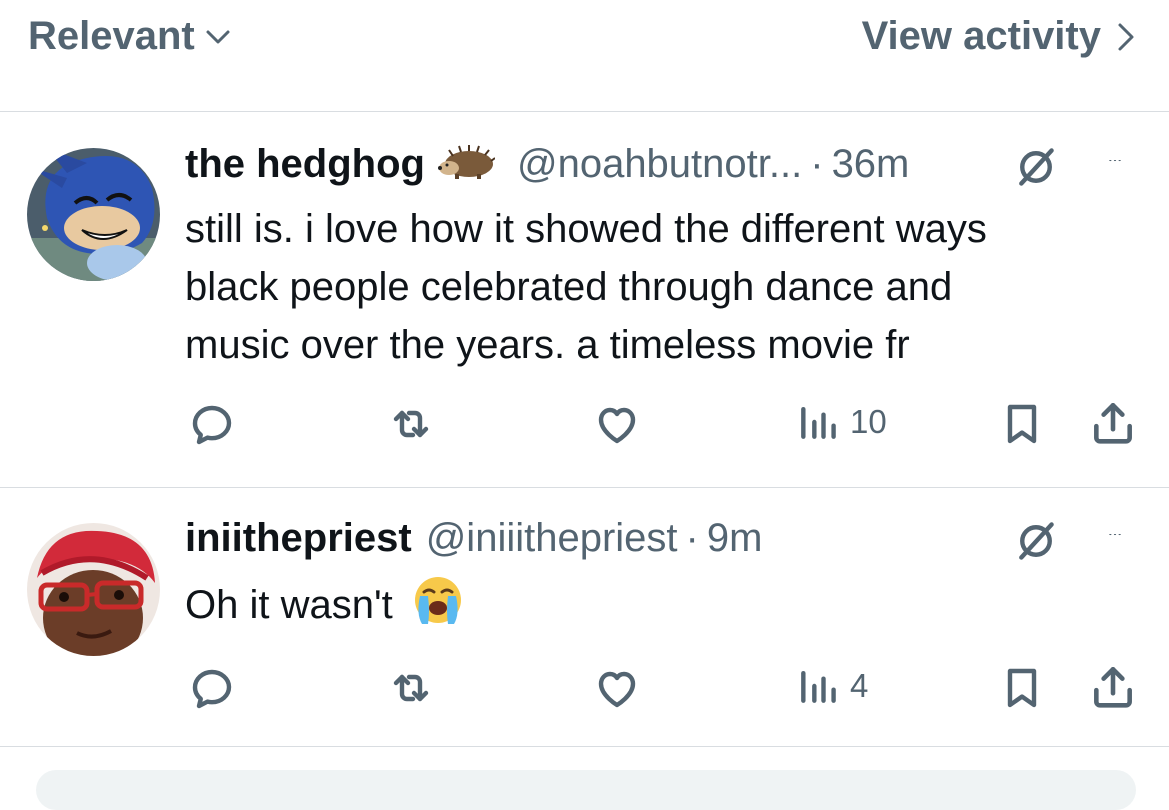 The image size is (1169, 810). I want to click on view-activity-link: View activity, so click(998, 36).